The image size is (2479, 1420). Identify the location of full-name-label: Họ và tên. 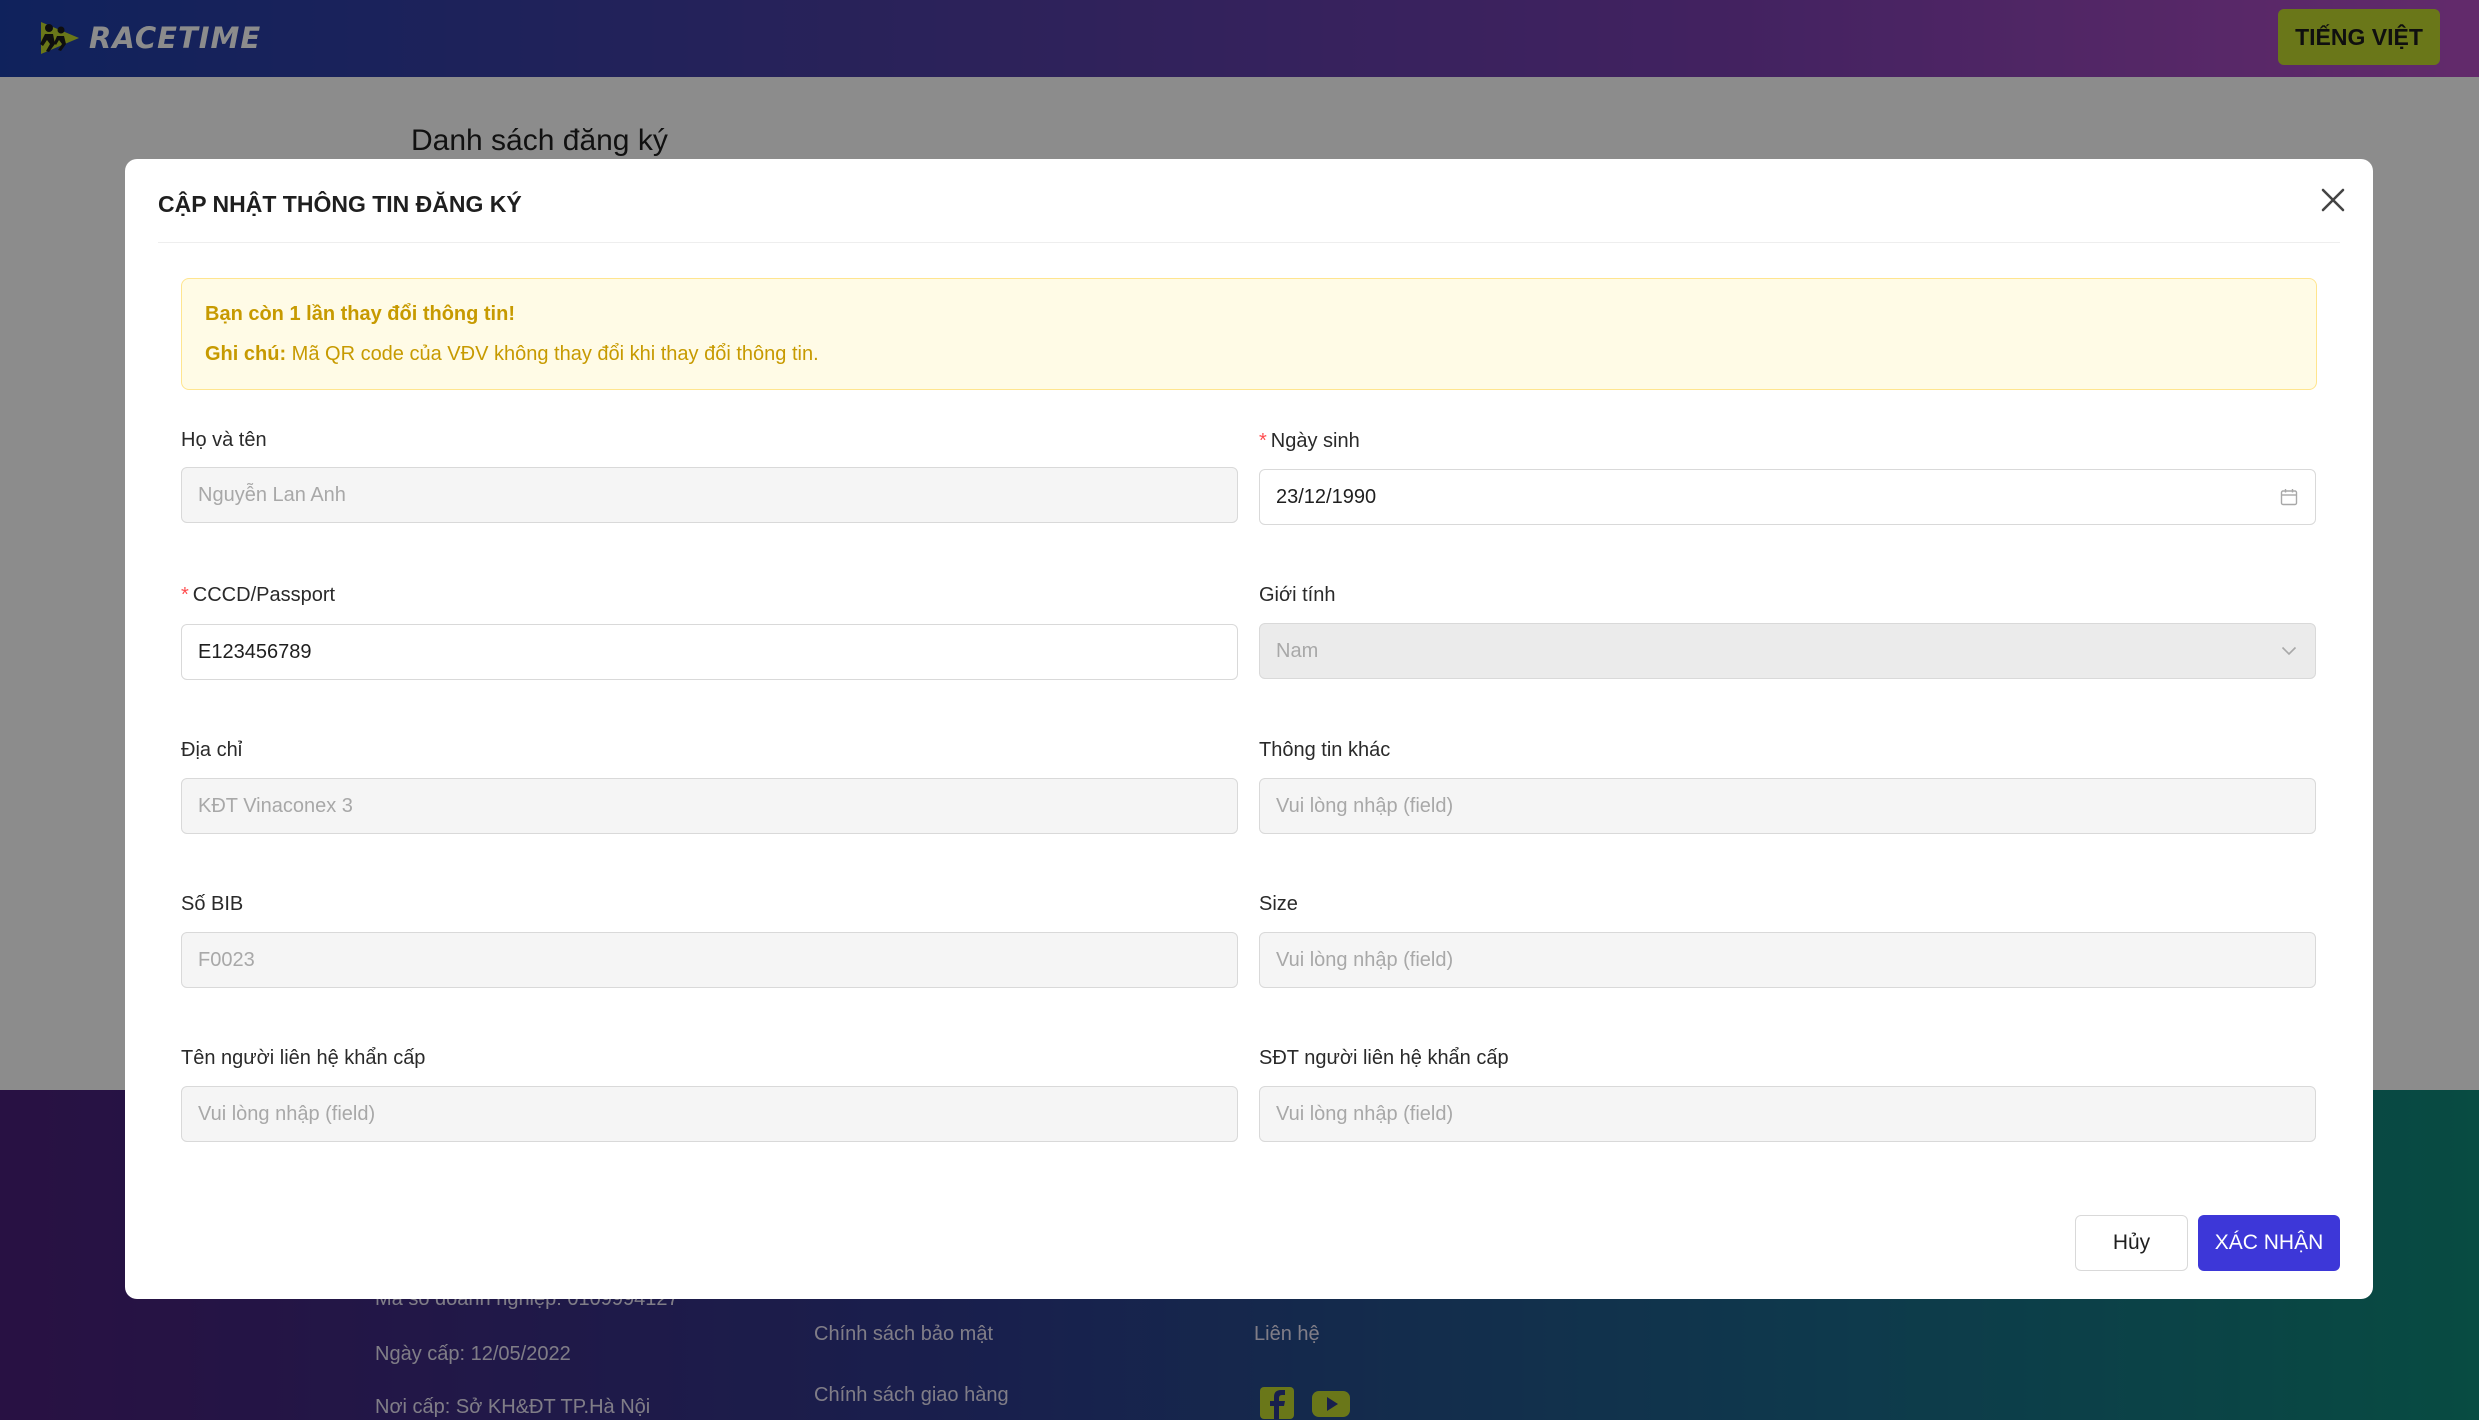
(224, 440).